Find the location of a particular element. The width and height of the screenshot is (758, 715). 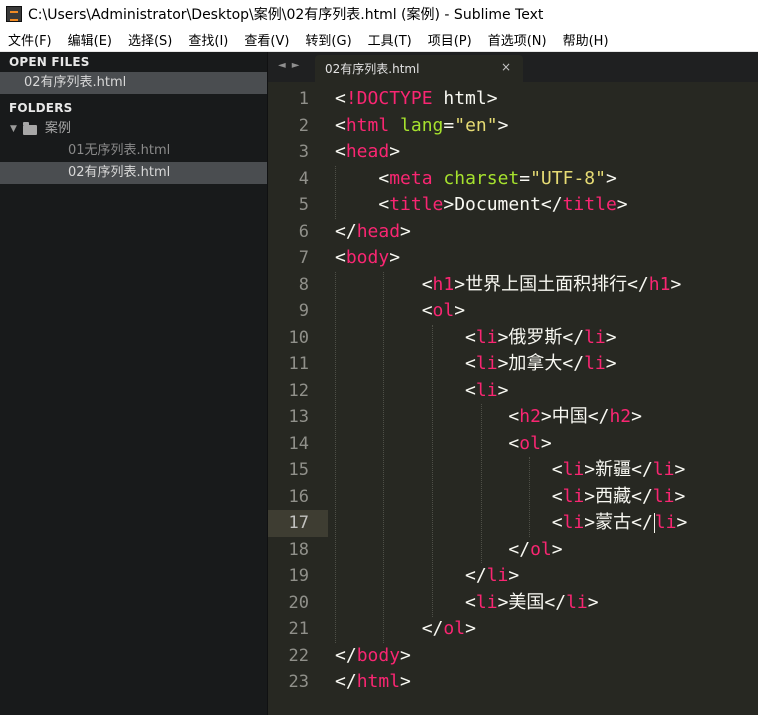

menu-help: 帮助(H) is located at coordinates (586, 39).